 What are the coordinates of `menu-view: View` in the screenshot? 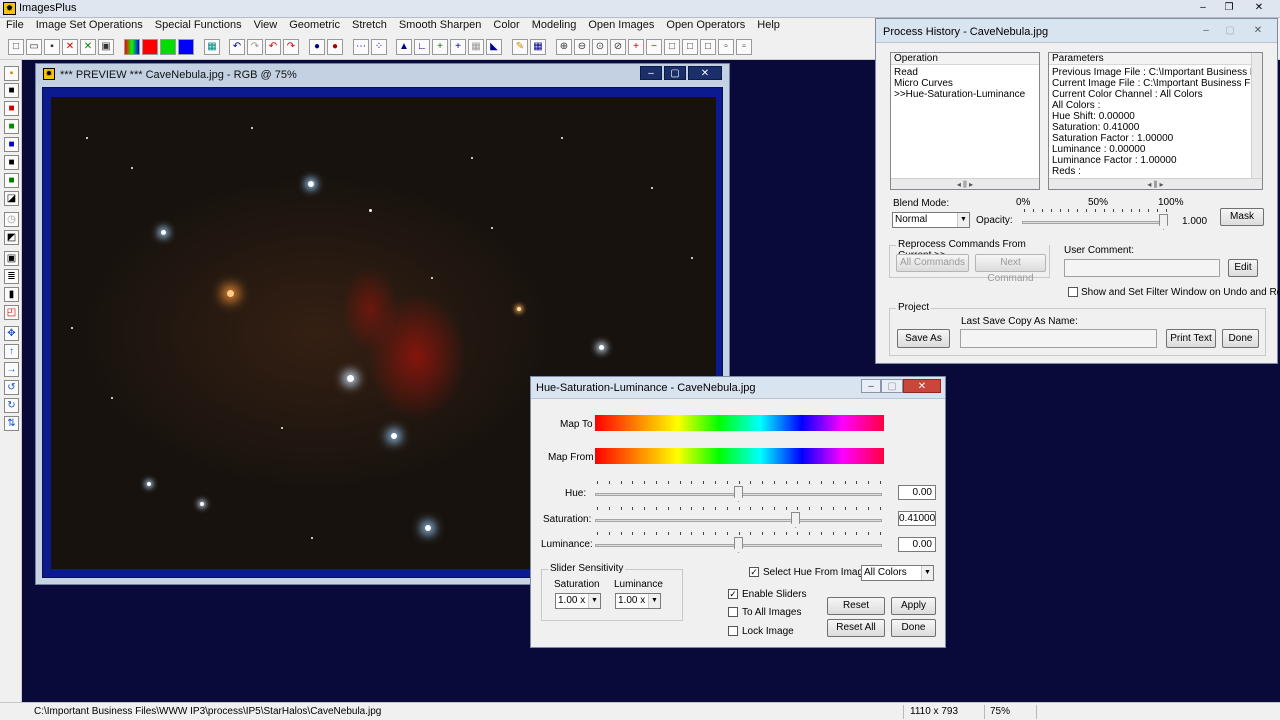 It's located at (266, 26).